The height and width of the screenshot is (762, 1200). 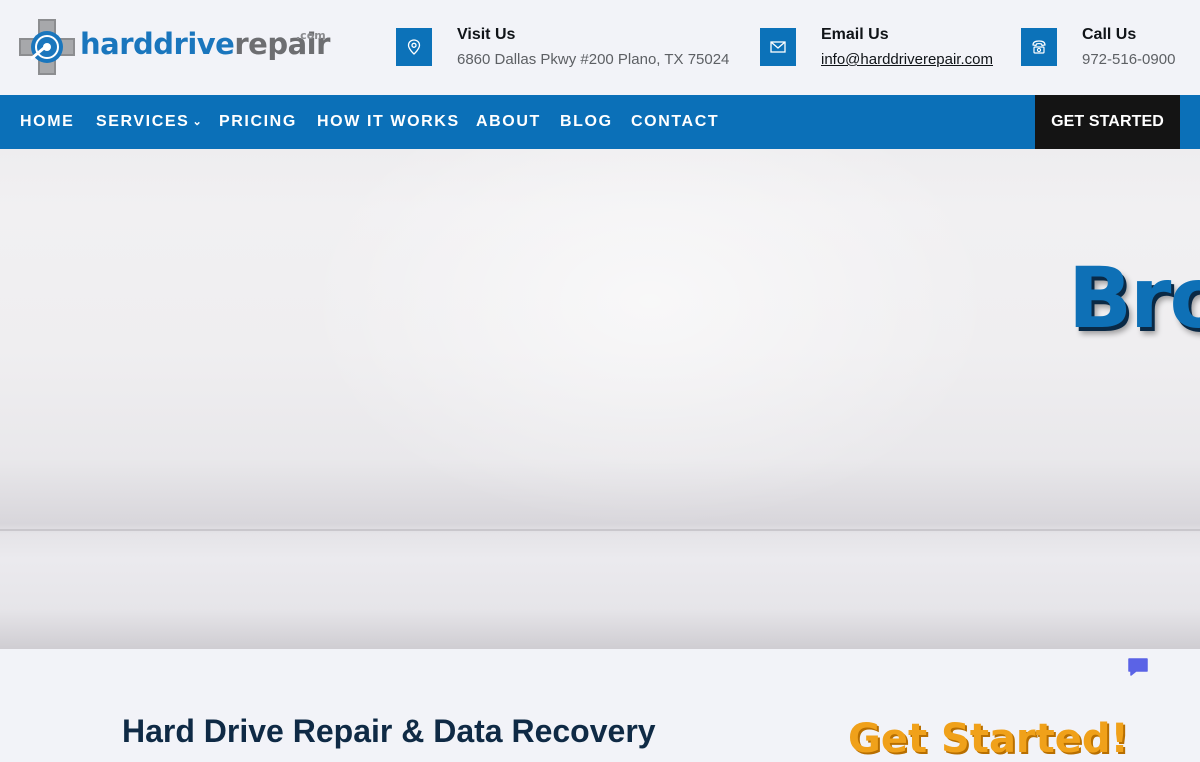 I want to click on section-title: Hard Drive Repair & Data Recovery, so click(x=389, y=731).